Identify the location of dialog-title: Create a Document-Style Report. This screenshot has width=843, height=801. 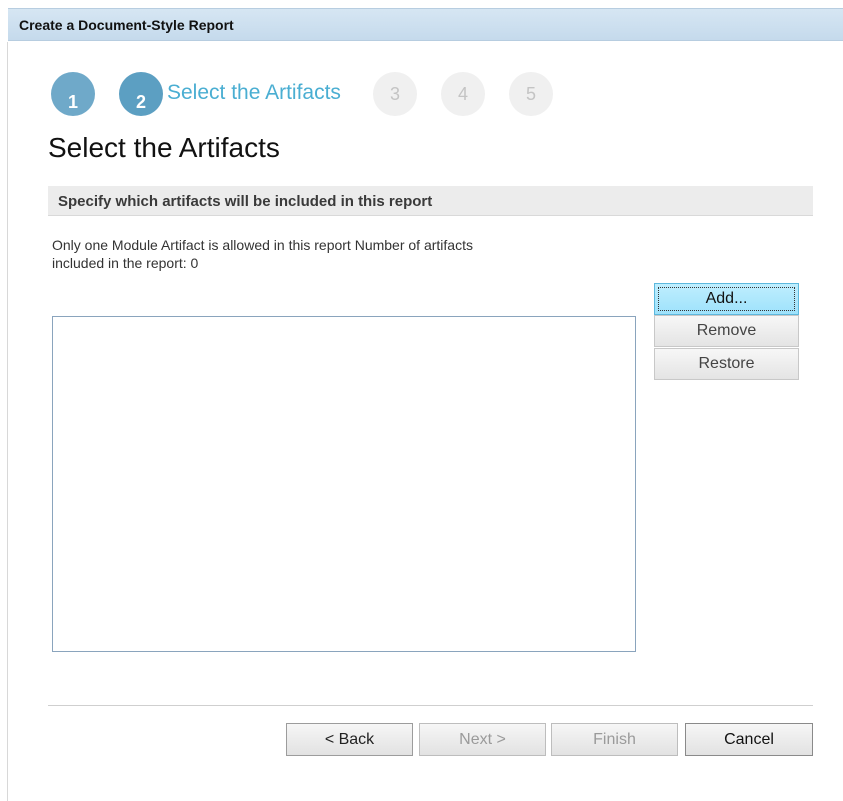
(126, 25).